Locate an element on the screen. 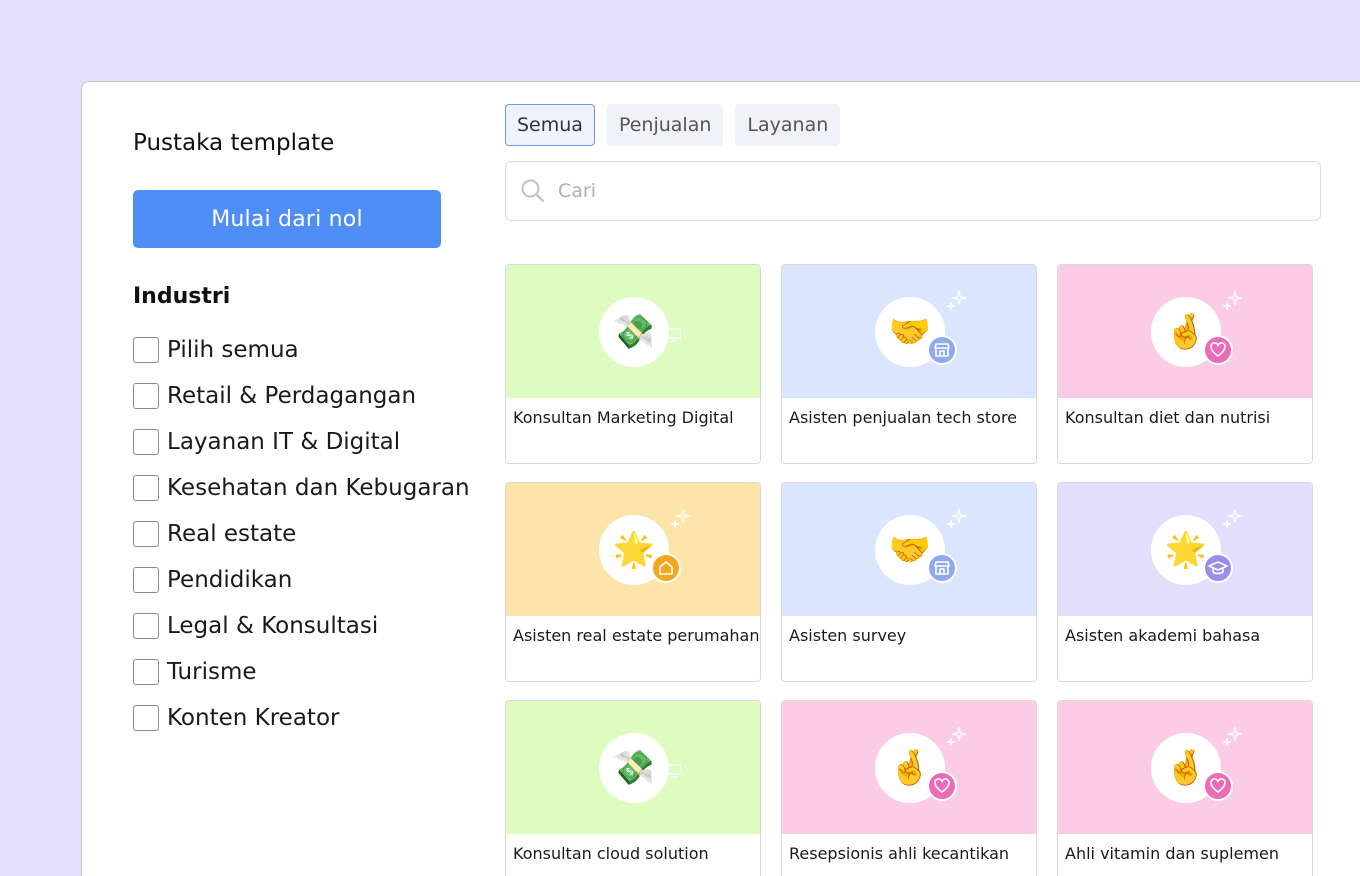  template-card: 💸 Konsultan cloud solution is located at coordinates (633, 788).